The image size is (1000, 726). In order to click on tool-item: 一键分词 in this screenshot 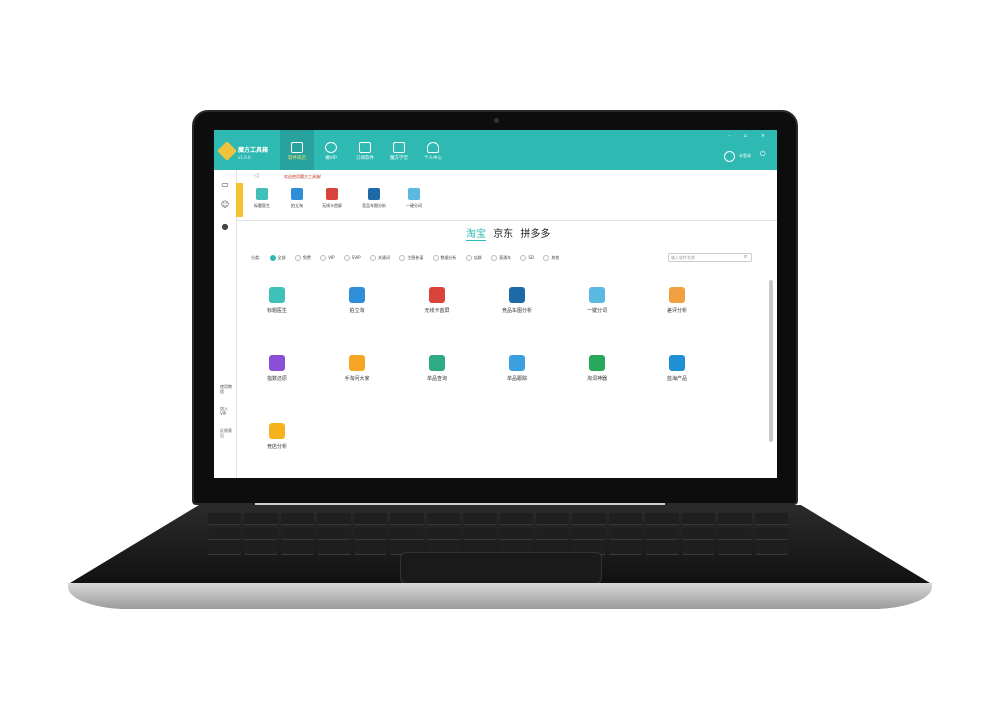, I will do `click(597, 300)`.